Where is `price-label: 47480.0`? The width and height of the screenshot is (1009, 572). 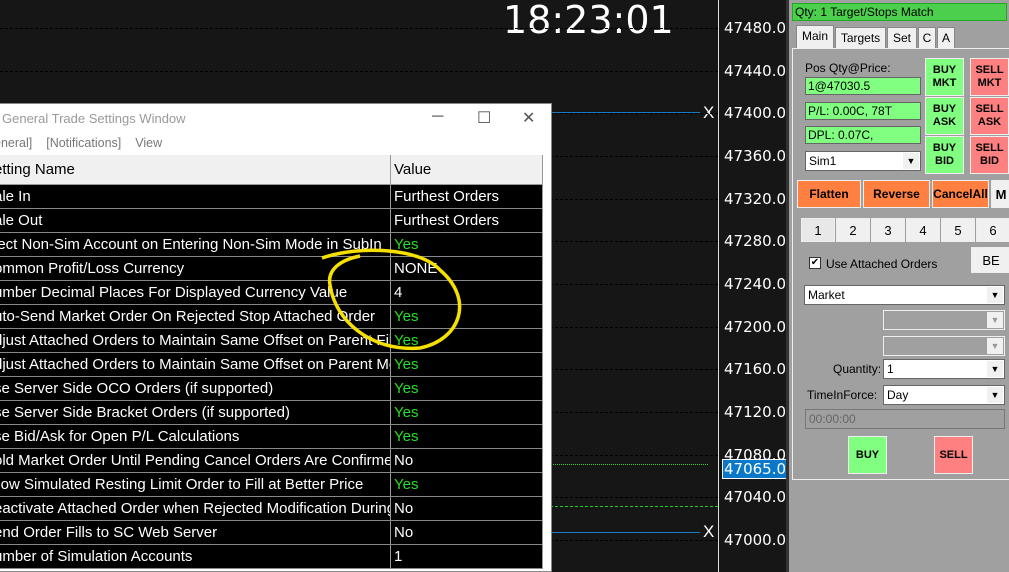
price-label: 47480.0 is located at coordinates (755, 28).